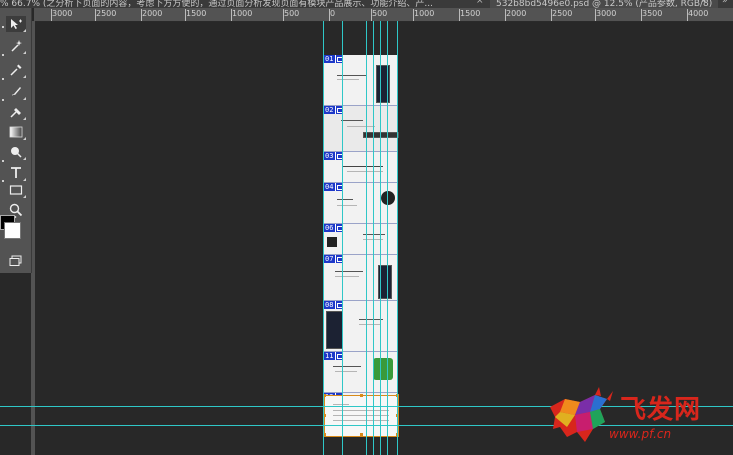 The height and width of the screenshot is (455, 733). I want to click on slice-badge: 07, so click(333, 259).